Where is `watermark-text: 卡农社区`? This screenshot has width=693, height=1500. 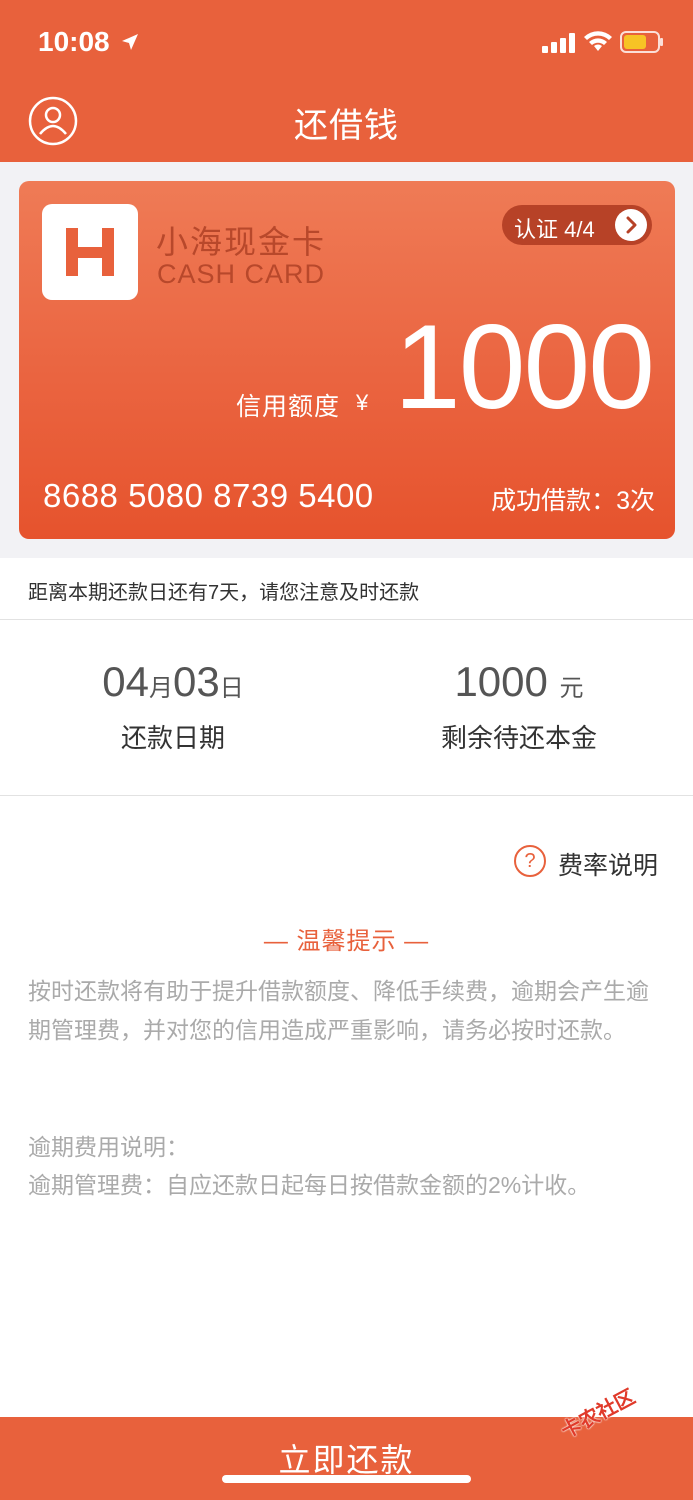 watermark-text: 卡农社区 is located at coordinates (598, 1414).